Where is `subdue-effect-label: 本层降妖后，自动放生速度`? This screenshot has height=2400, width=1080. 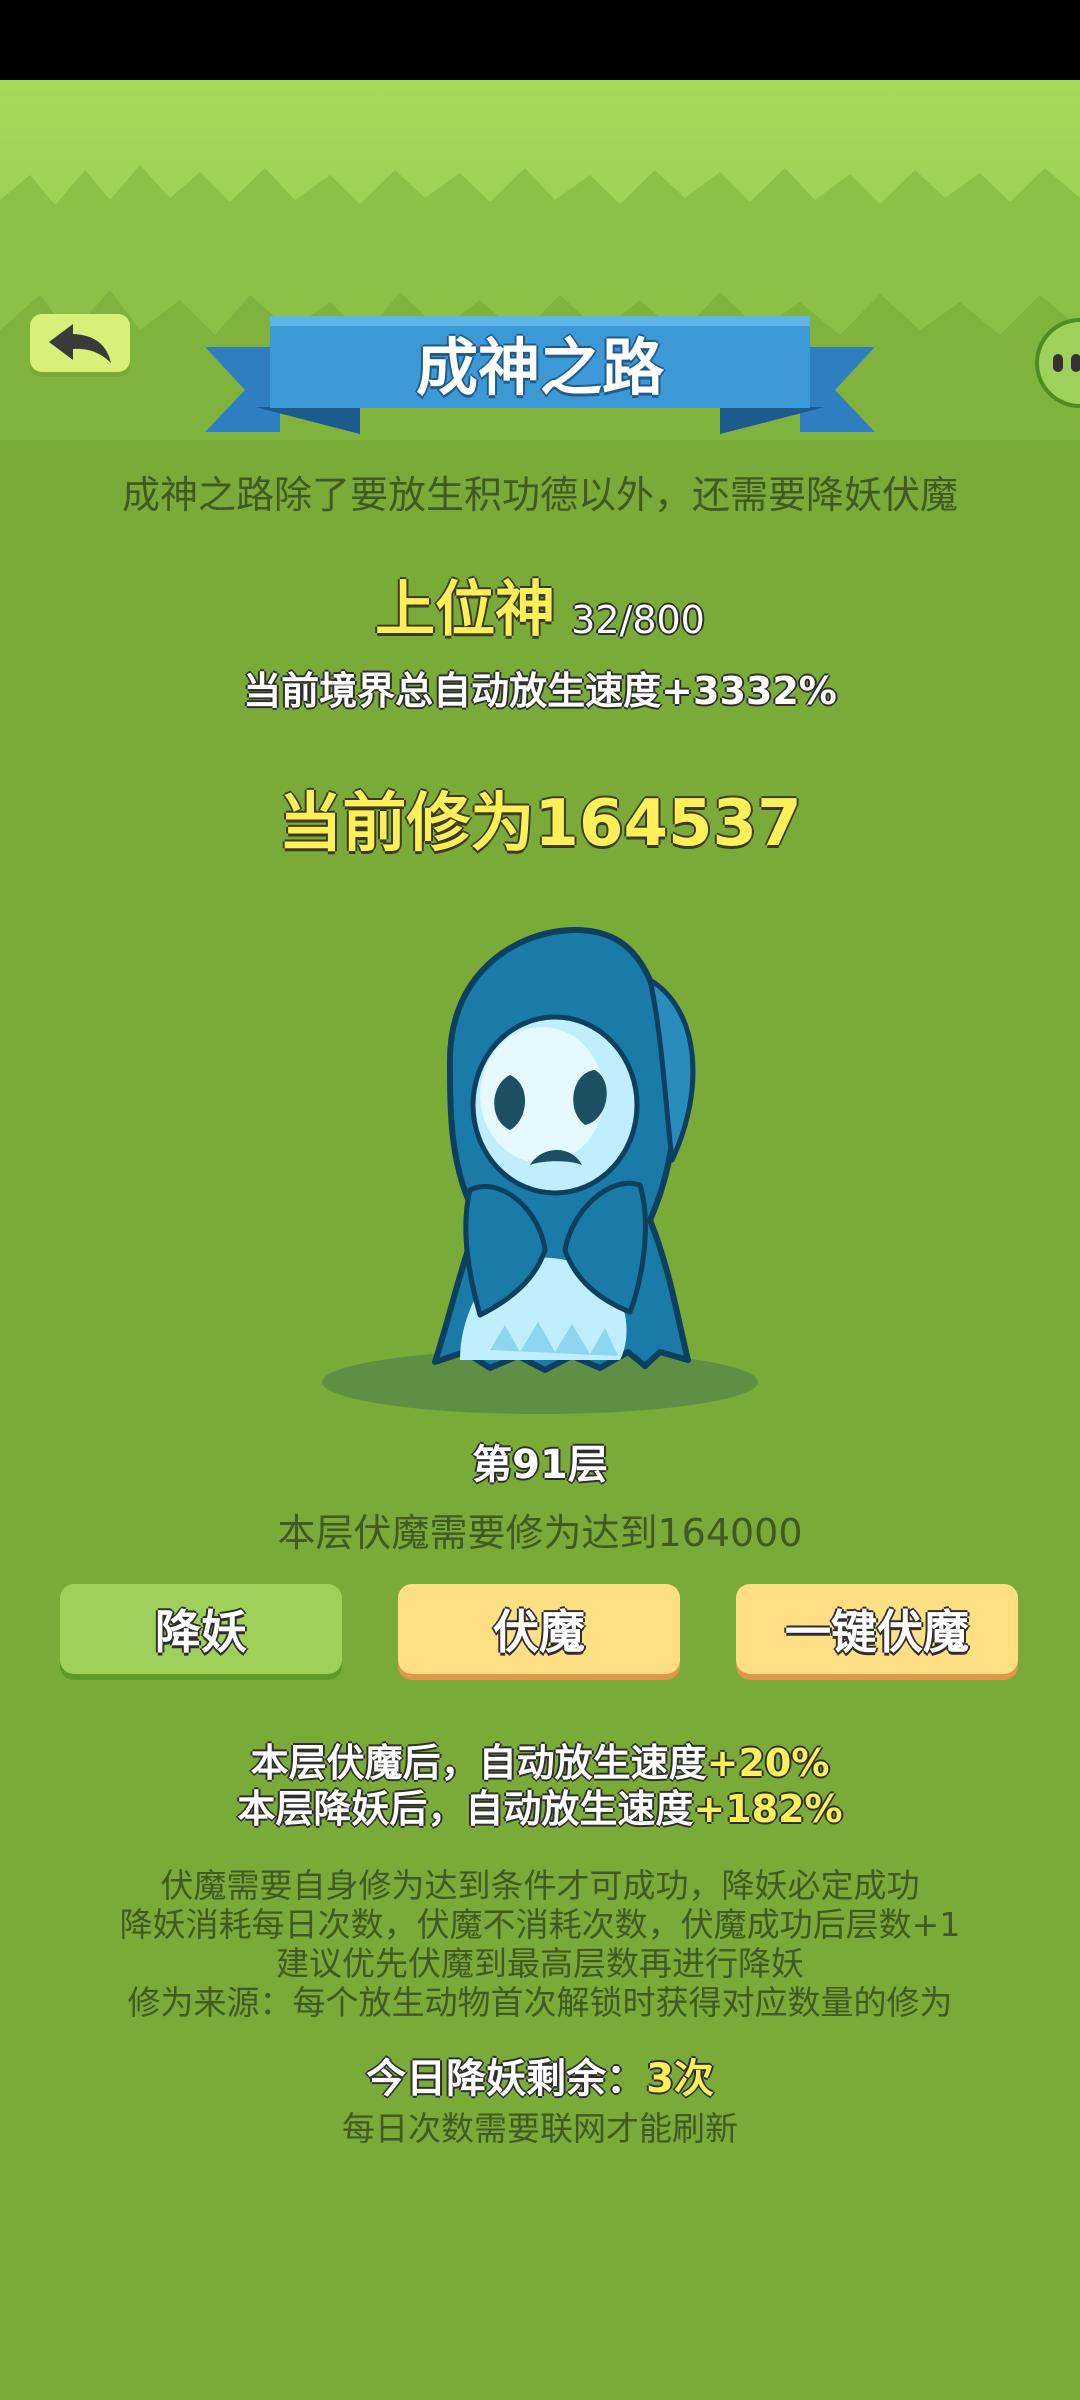
subdue-effect-label: 本层降妖后，自动放生速度 is located at coordinates (465, 1809).